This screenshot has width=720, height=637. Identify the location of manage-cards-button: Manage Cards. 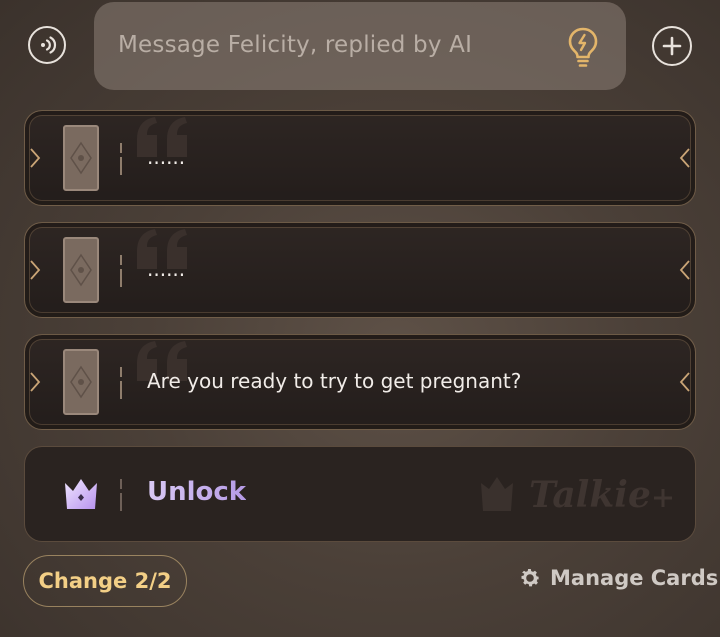
(618, 578).